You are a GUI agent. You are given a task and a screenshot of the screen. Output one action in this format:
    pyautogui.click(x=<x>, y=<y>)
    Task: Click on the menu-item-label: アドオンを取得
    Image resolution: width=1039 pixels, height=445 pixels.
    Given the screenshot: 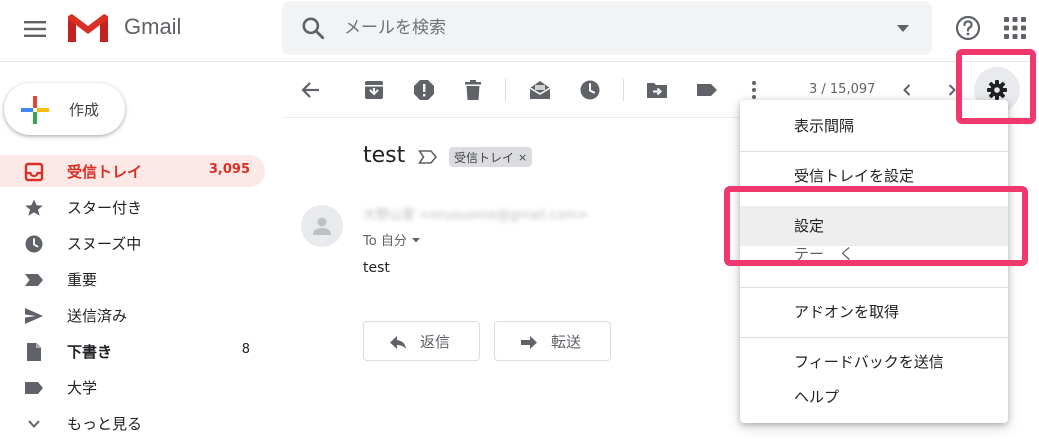 What is the action you would take?
    pyautogui.click(x=847, y=312)
    